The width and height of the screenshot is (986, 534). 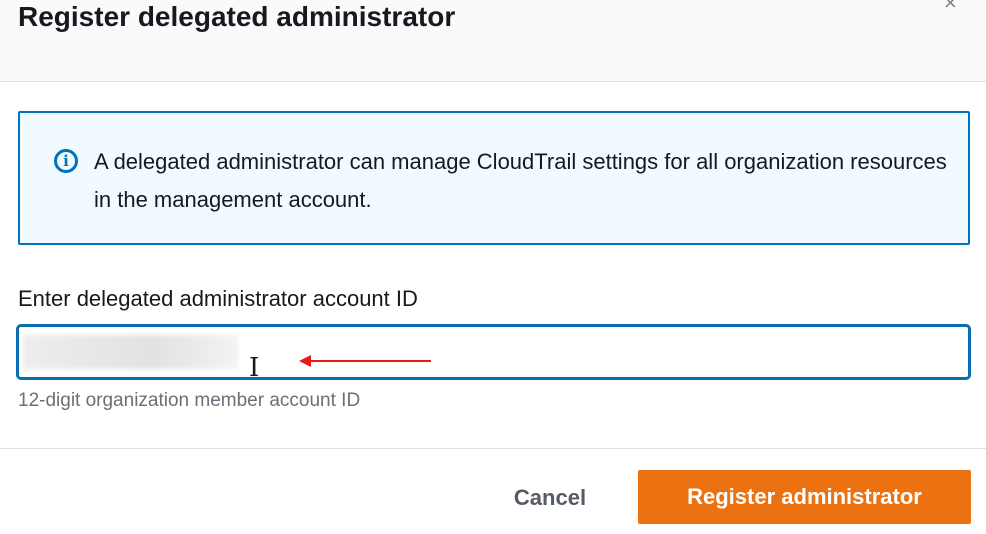 I want to click on dialog-title: Register delegated administrator, so click(x=237, y=16).